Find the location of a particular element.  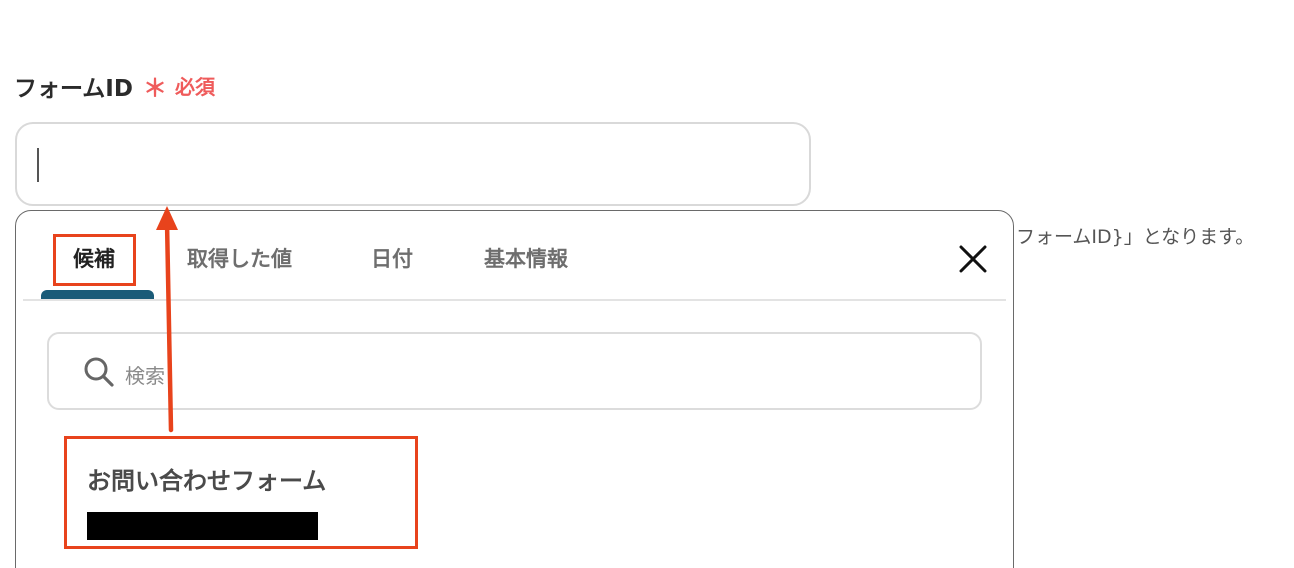

required-badge: 必須 is located at coordinates (194, 87).